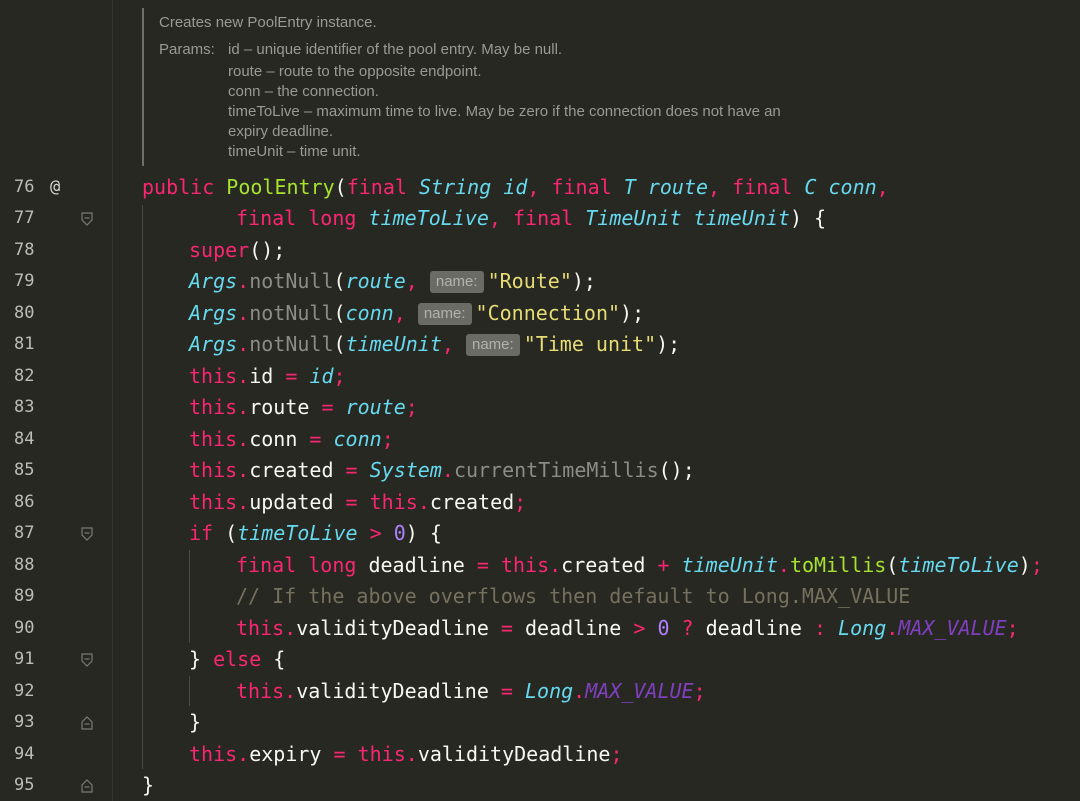 This screenshot has width=1080, height=801. What do you see at coordinates (195, 722) in the screenshot?
I see `code-line-93: }` at bounding box center [195, 722].